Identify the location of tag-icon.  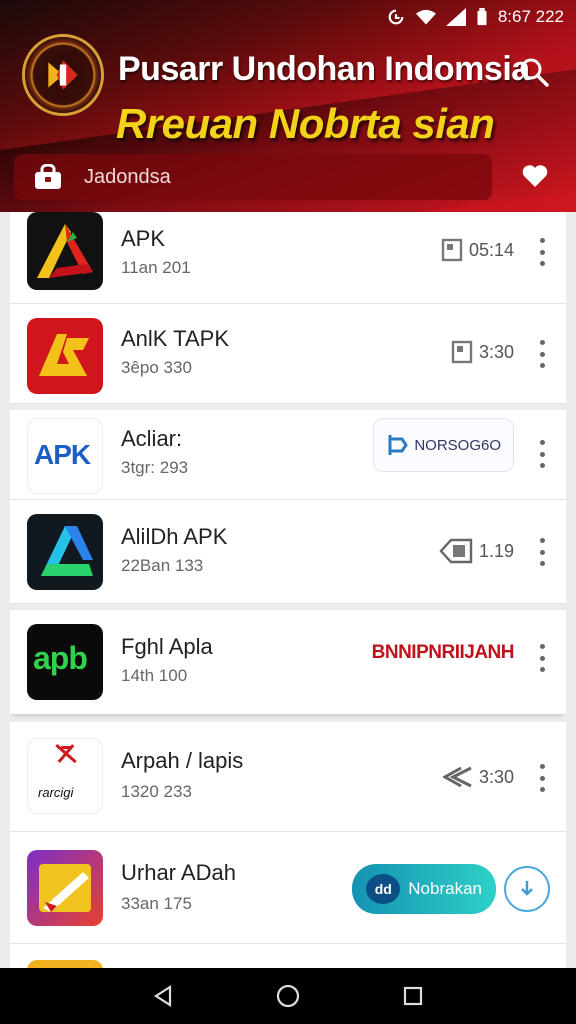
(398, 445).